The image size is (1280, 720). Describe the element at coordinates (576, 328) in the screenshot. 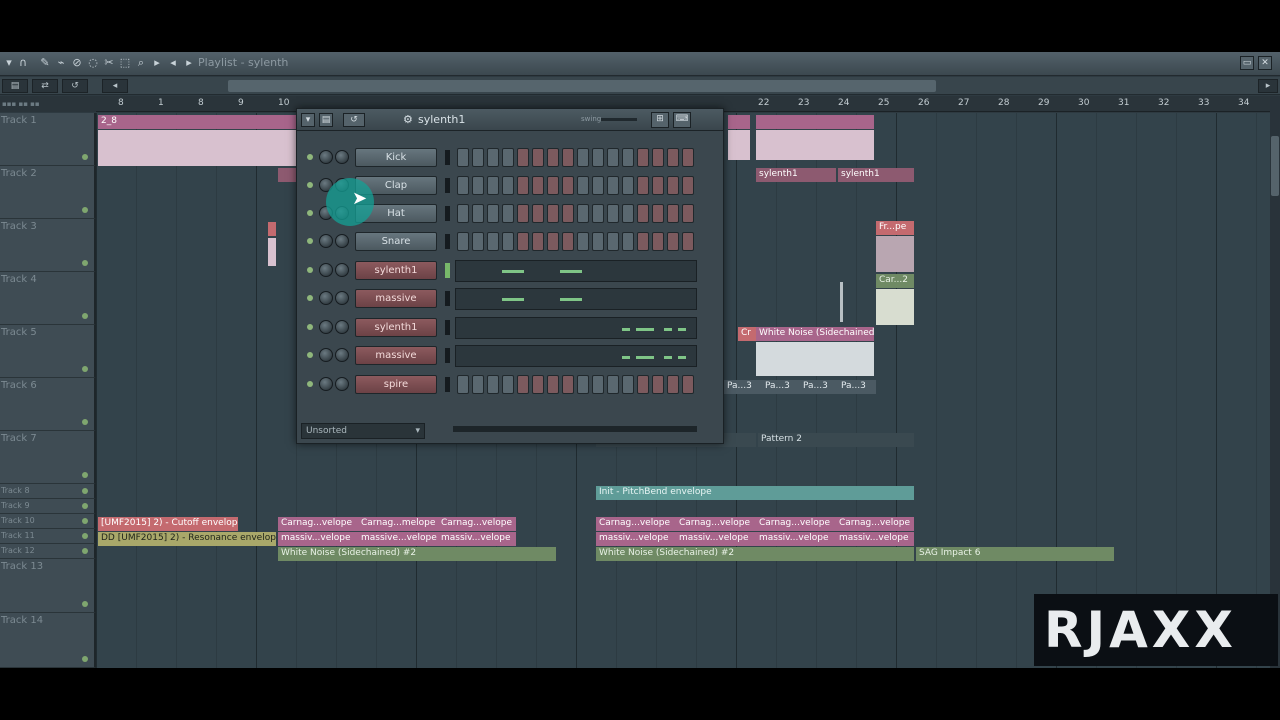

I see `mini-piano-roll` at that location.